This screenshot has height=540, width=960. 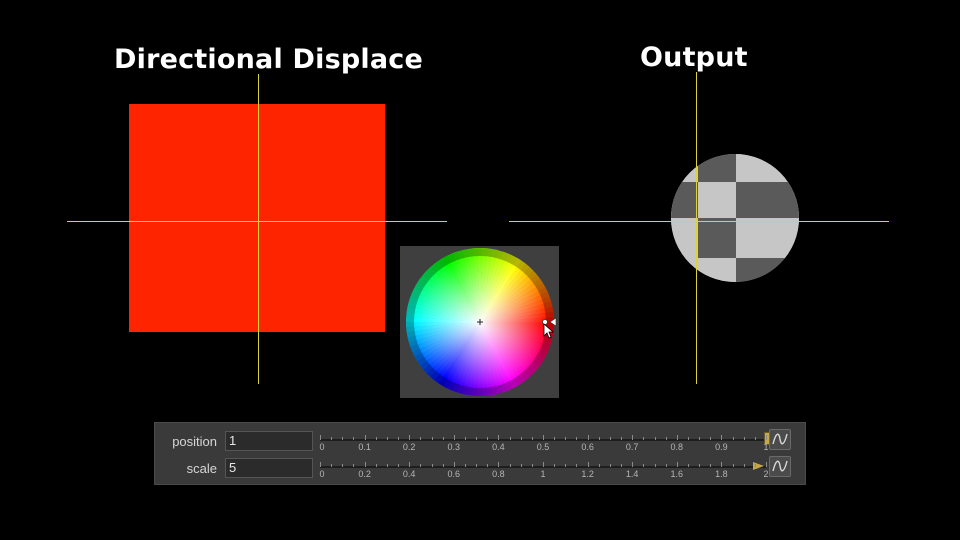 What do you see at coordinates (269, 441) in the screenshot?
I see `position-field: 1` at bounding box center [269, 441].